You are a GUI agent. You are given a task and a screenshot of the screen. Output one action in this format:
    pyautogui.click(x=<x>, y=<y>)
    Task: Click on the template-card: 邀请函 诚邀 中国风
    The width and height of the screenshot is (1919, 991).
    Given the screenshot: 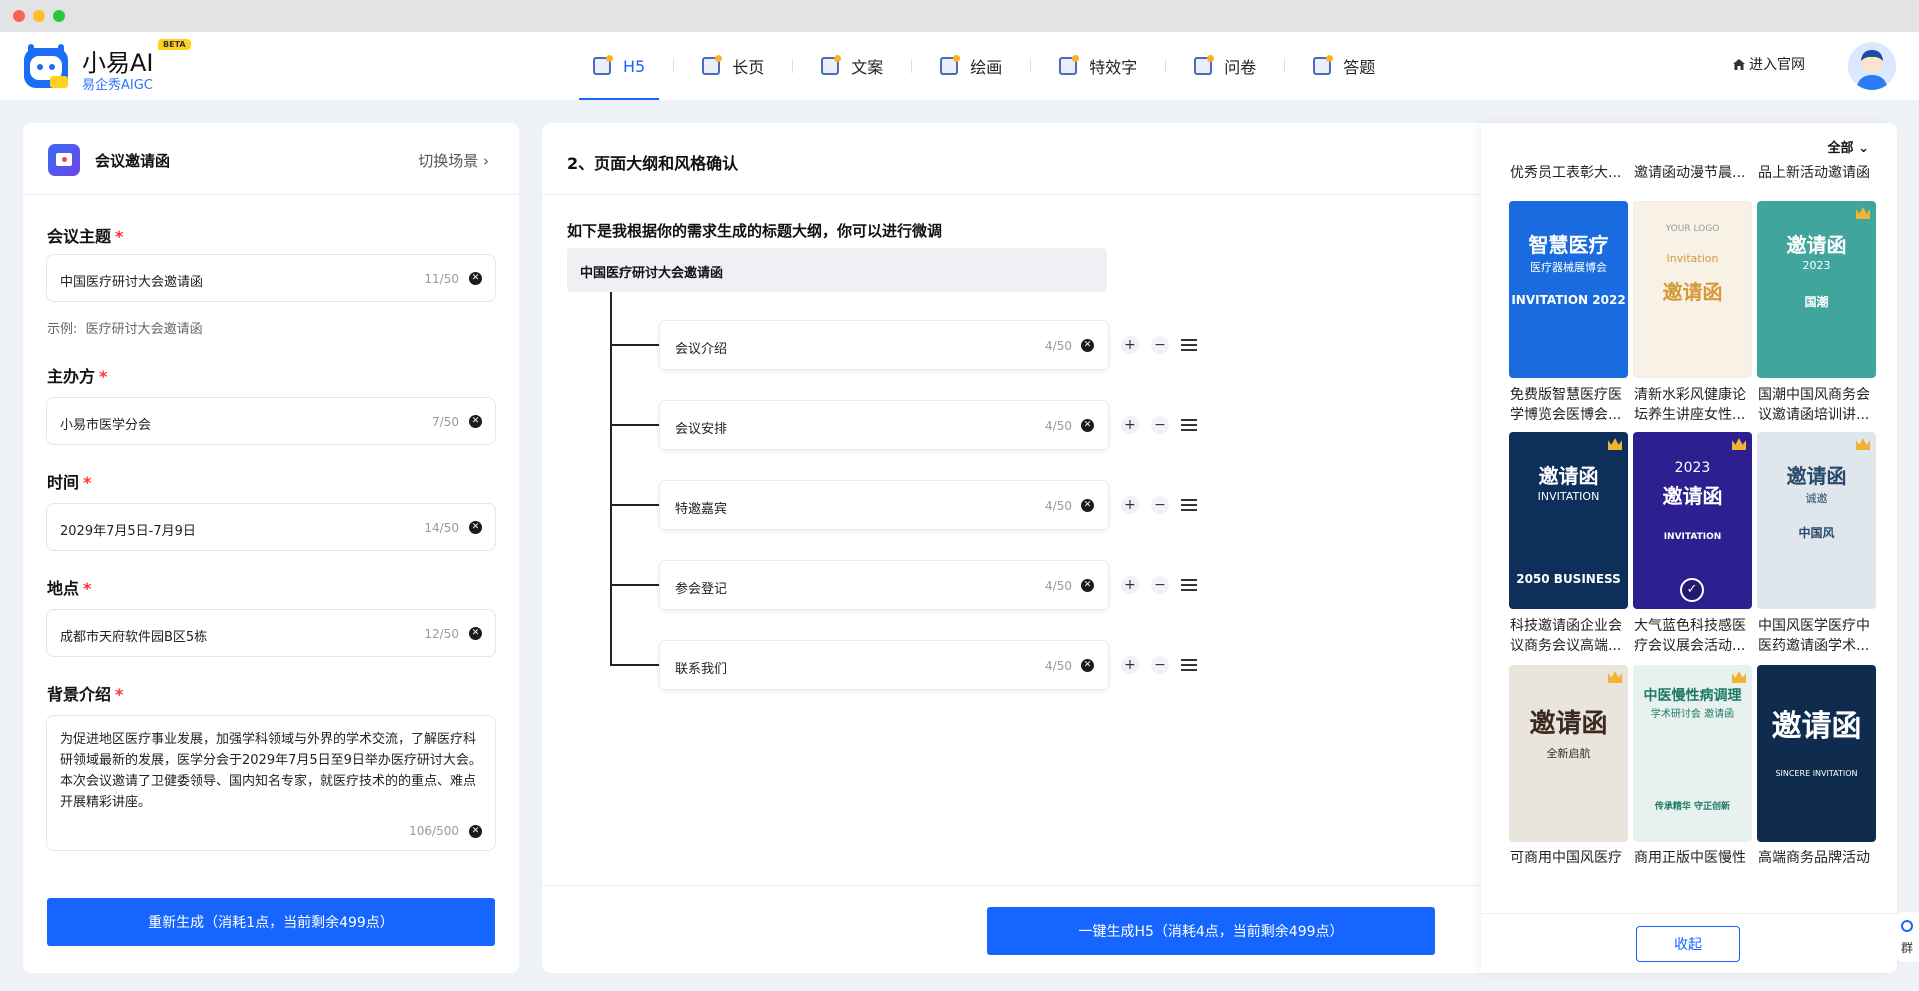 What is the action you would take?
    pyautogui.click(x=1816, y=520)
    